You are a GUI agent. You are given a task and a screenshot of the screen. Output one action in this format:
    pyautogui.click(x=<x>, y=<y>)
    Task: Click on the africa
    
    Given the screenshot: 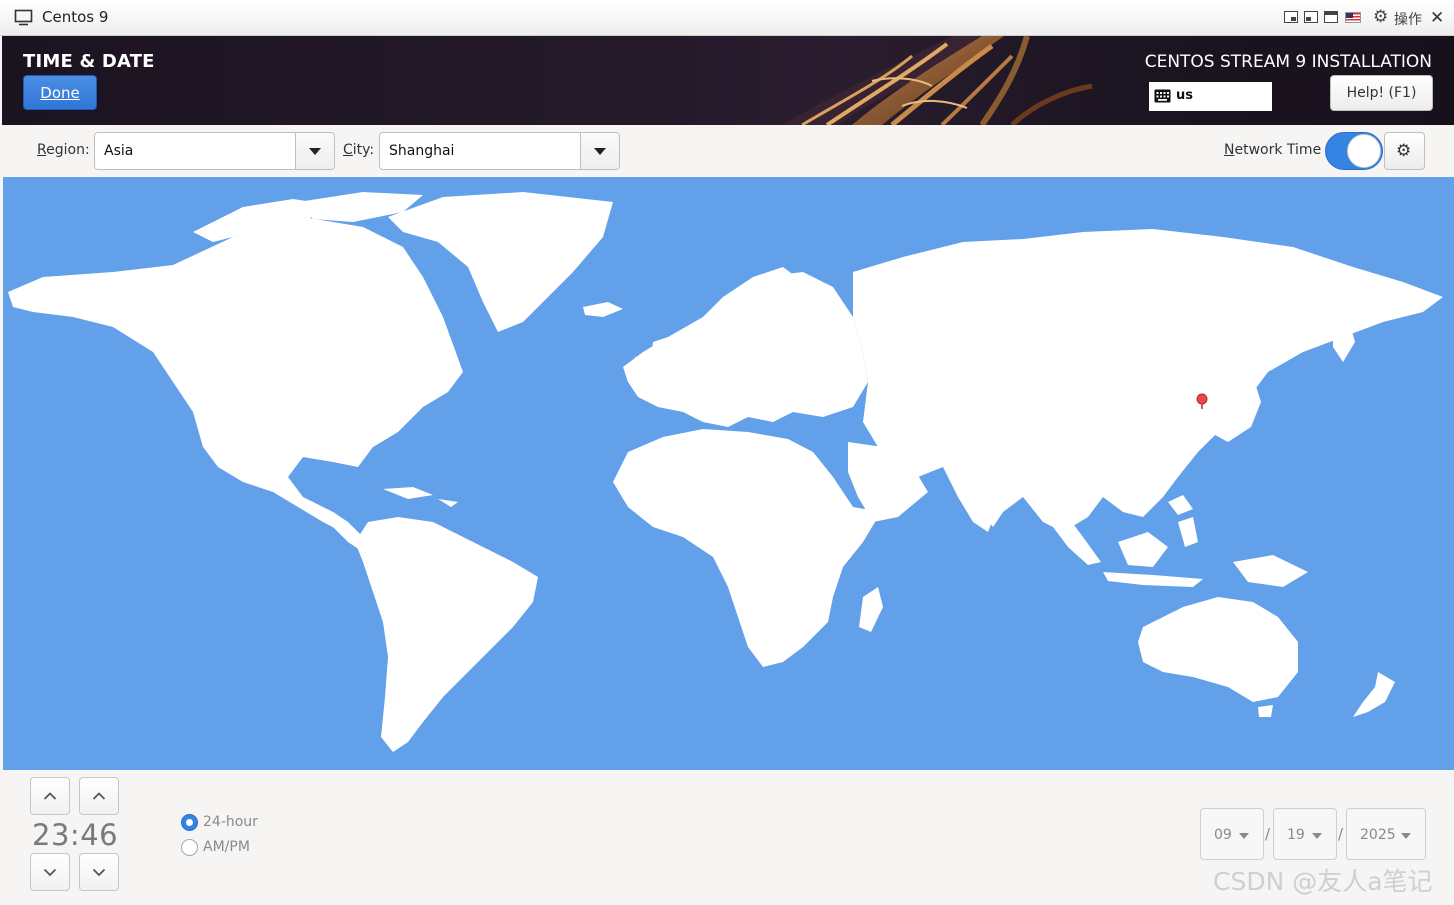 What is the action you would take?
    pyautogui.click(x=747, y=548)
    